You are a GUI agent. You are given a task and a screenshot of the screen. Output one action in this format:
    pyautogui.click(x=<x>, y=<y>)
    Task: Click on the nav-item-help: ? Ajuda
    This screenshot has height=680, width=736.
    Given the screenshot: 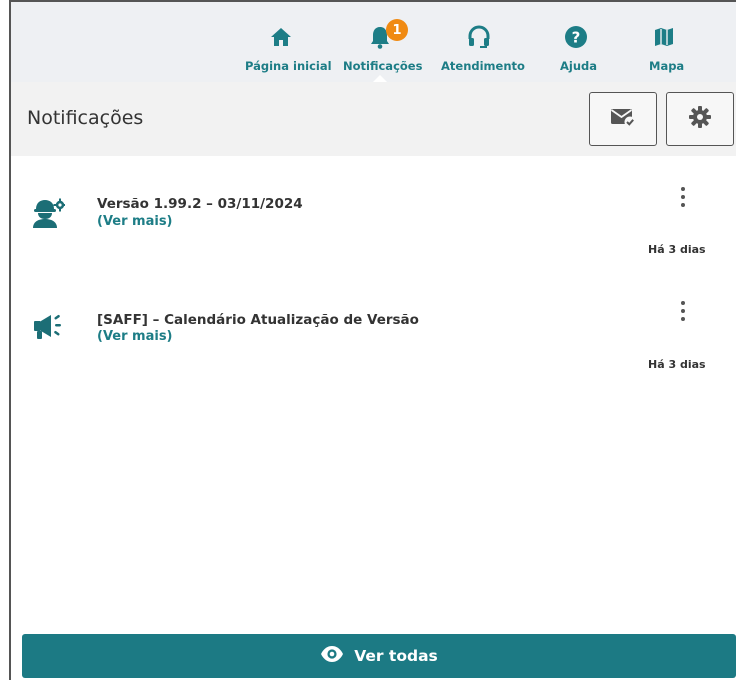 What is the action you would take?
    pyautogui.click(x=576, y=42)
    